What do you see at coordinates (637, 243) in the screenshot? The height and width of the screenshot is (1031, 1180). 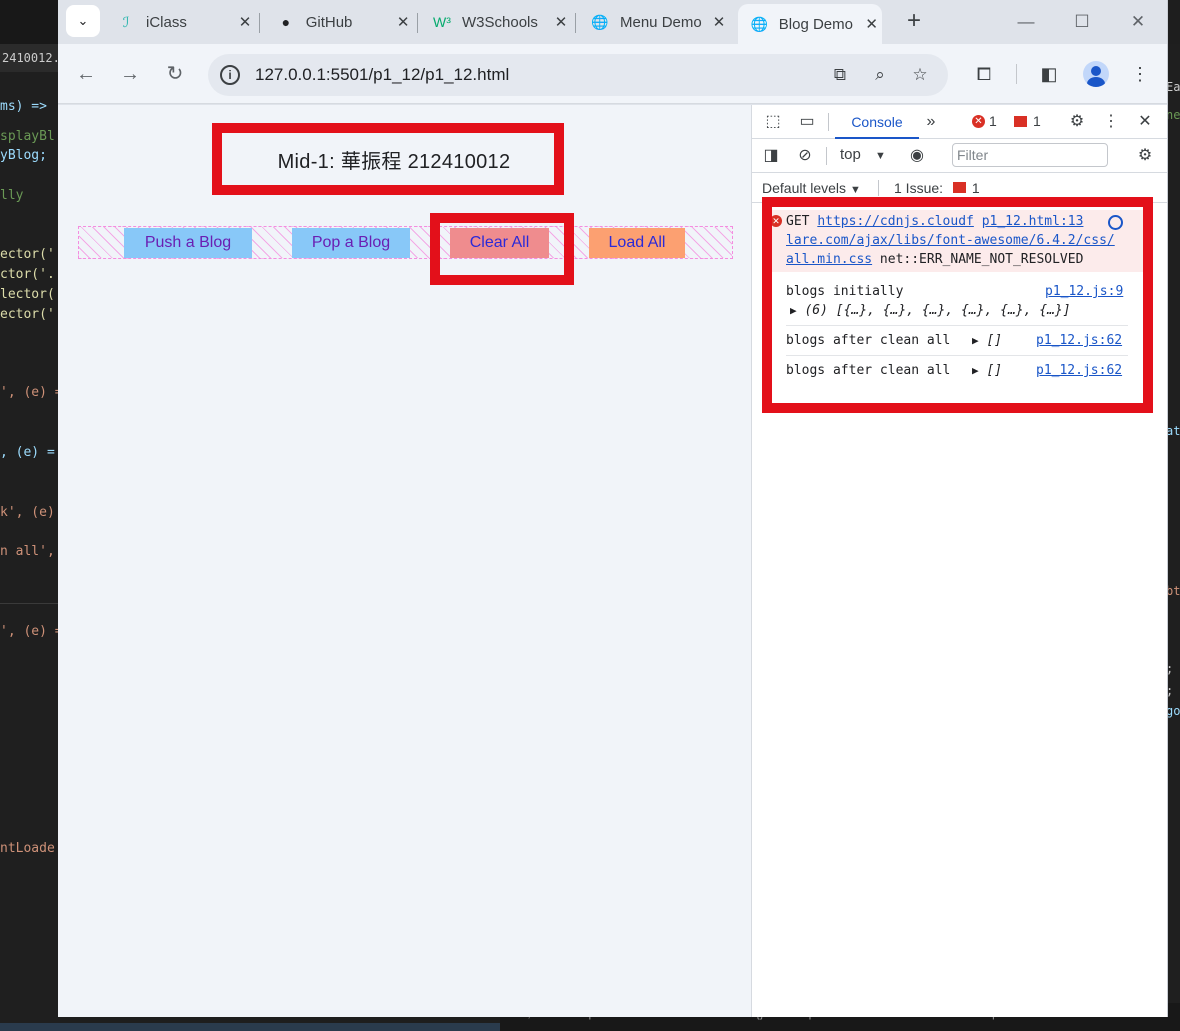 I see `load-all-button: Load All` at bounding box center [637, 243].